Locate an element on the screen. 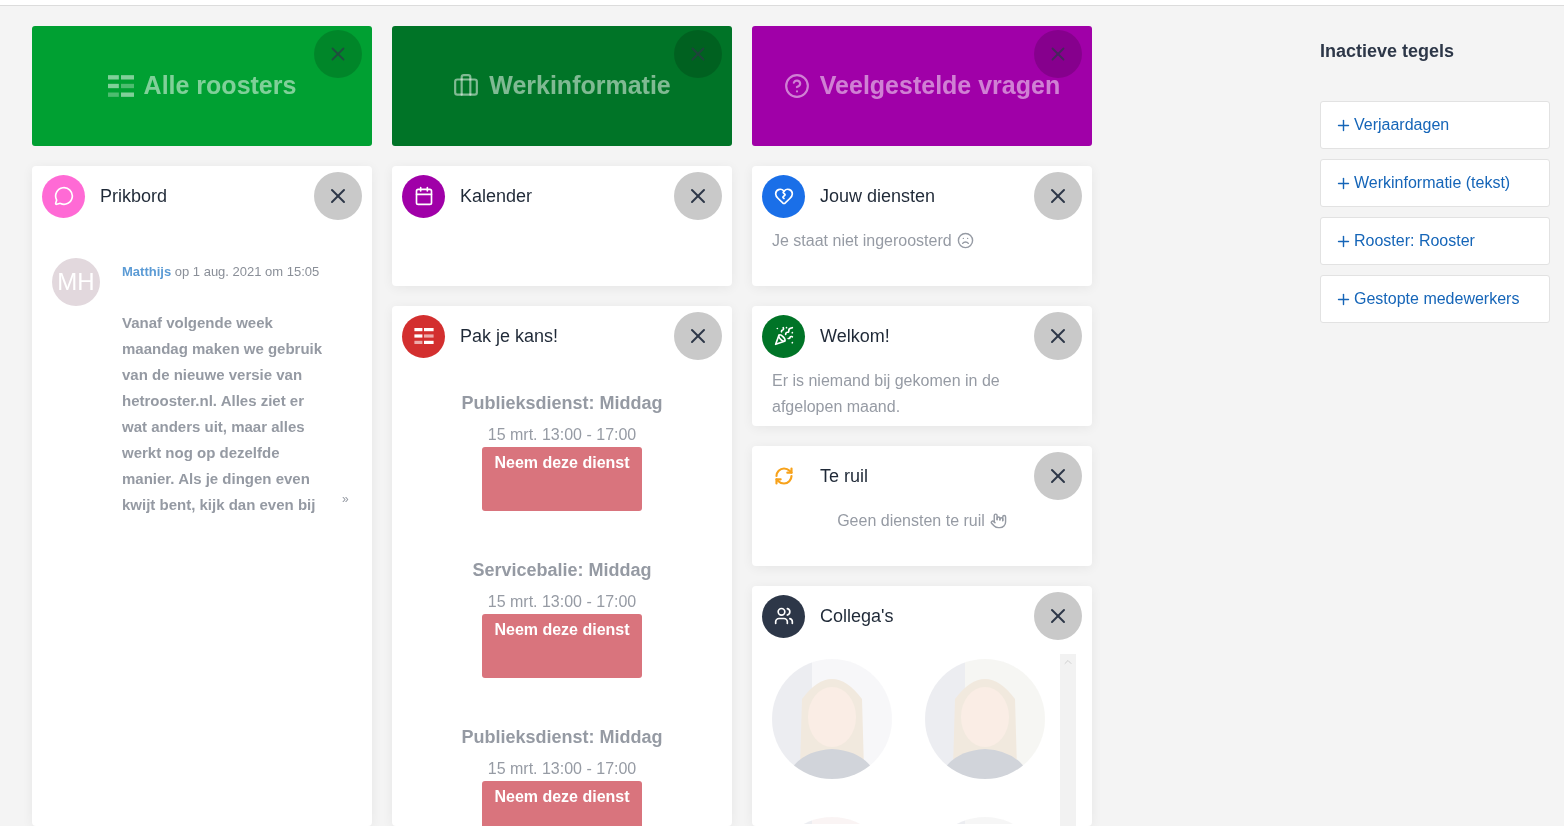 This screenshot has width=1564, height=826. tile-banner: Werkinformatie is located at coordinates (562, 86).